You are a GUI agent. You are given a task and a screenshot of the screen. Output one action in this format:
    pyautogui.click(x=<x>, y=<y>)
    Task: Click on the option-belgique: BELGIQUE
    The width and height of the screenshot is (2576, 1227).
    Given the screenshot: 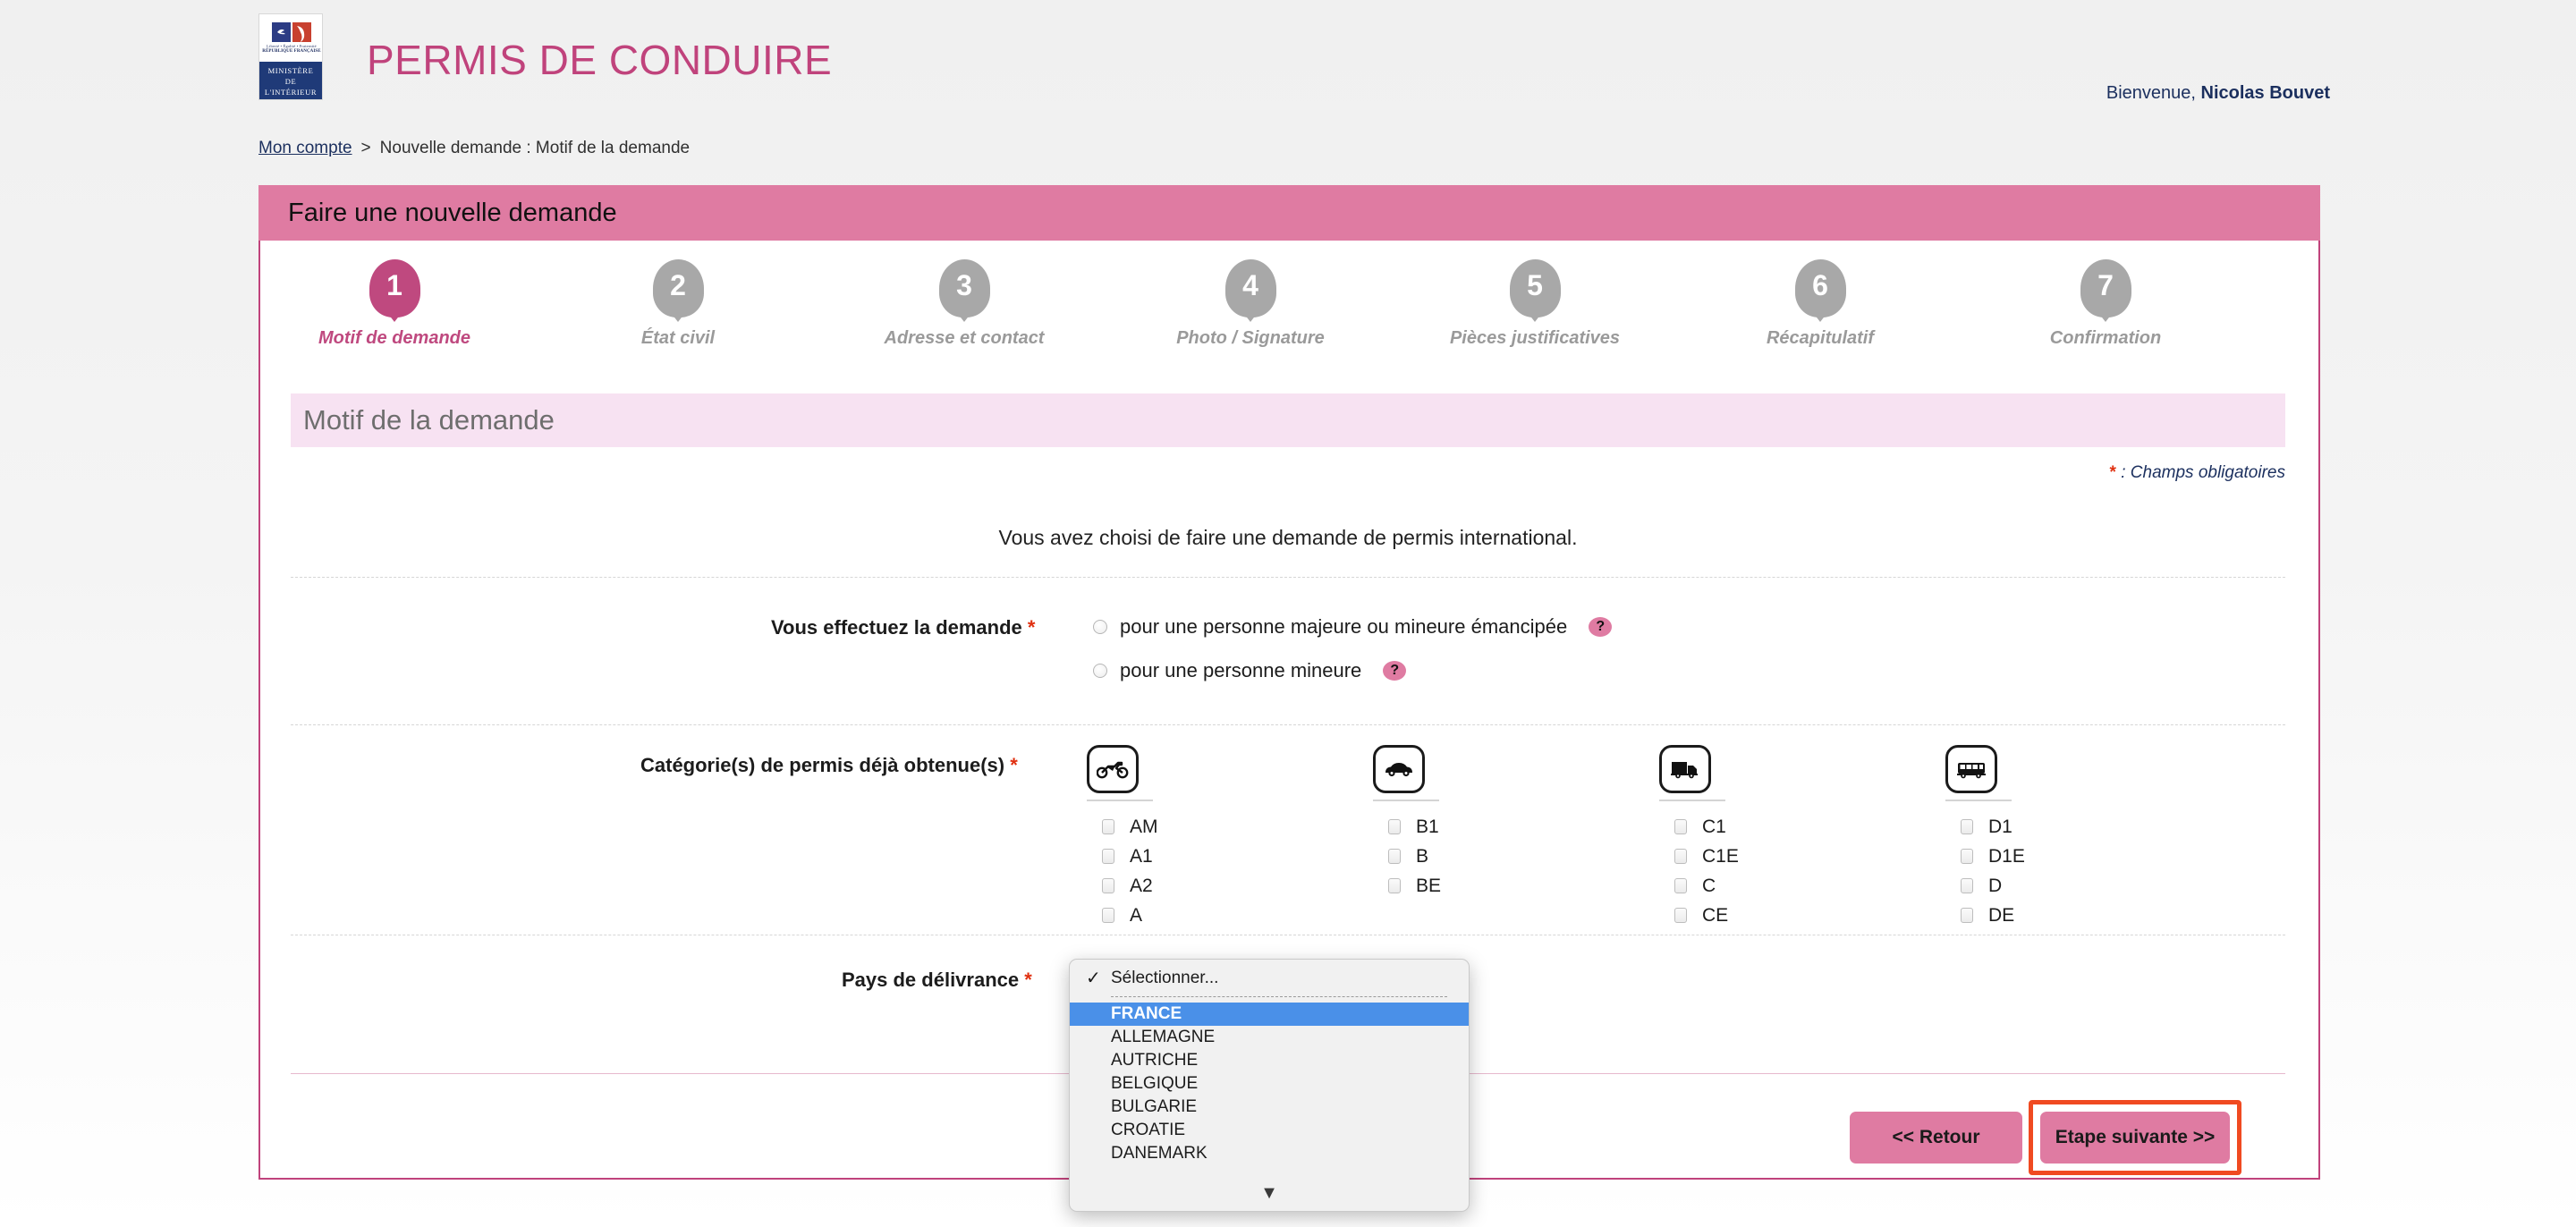 What is the action you would take?
    pyautogui.click(x=1269, y=1084)
    